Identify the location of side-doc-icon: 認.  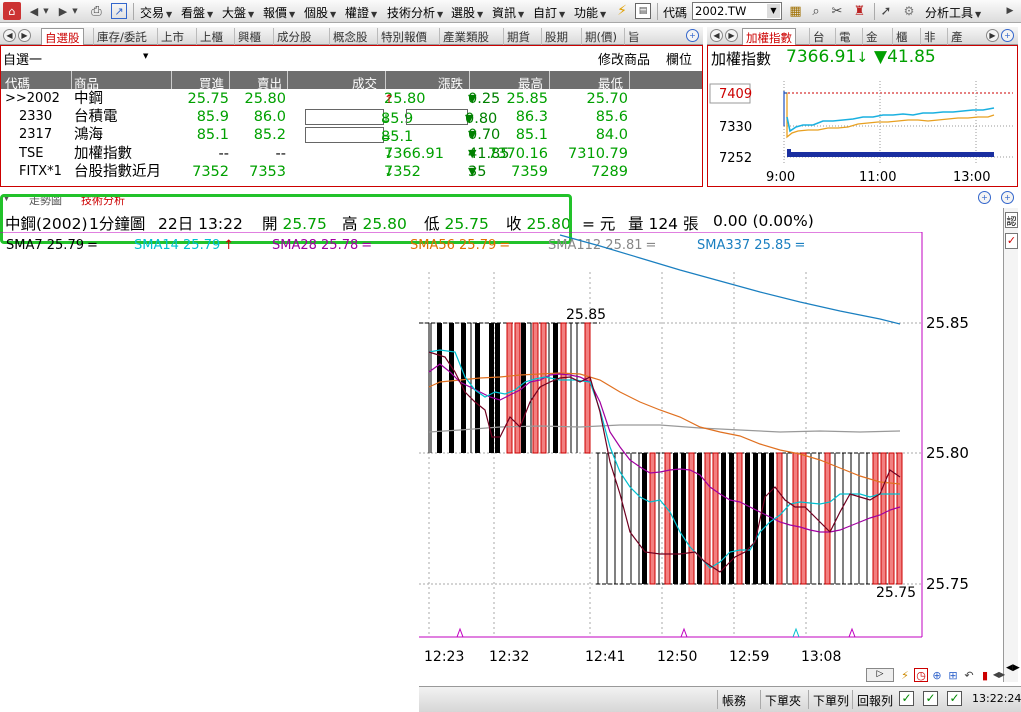
(1011, 220).